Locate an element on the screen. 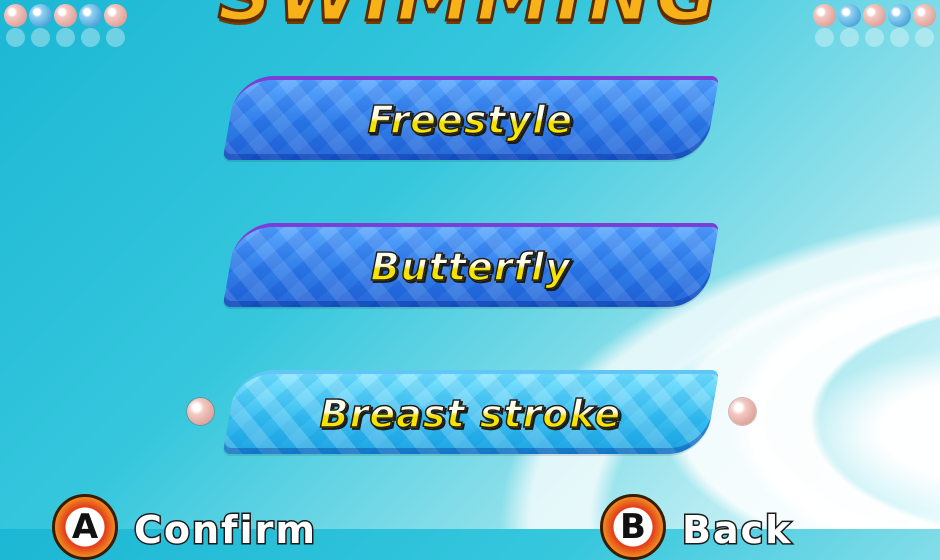  b-button-icon: B is located at coordinates (633, 527).